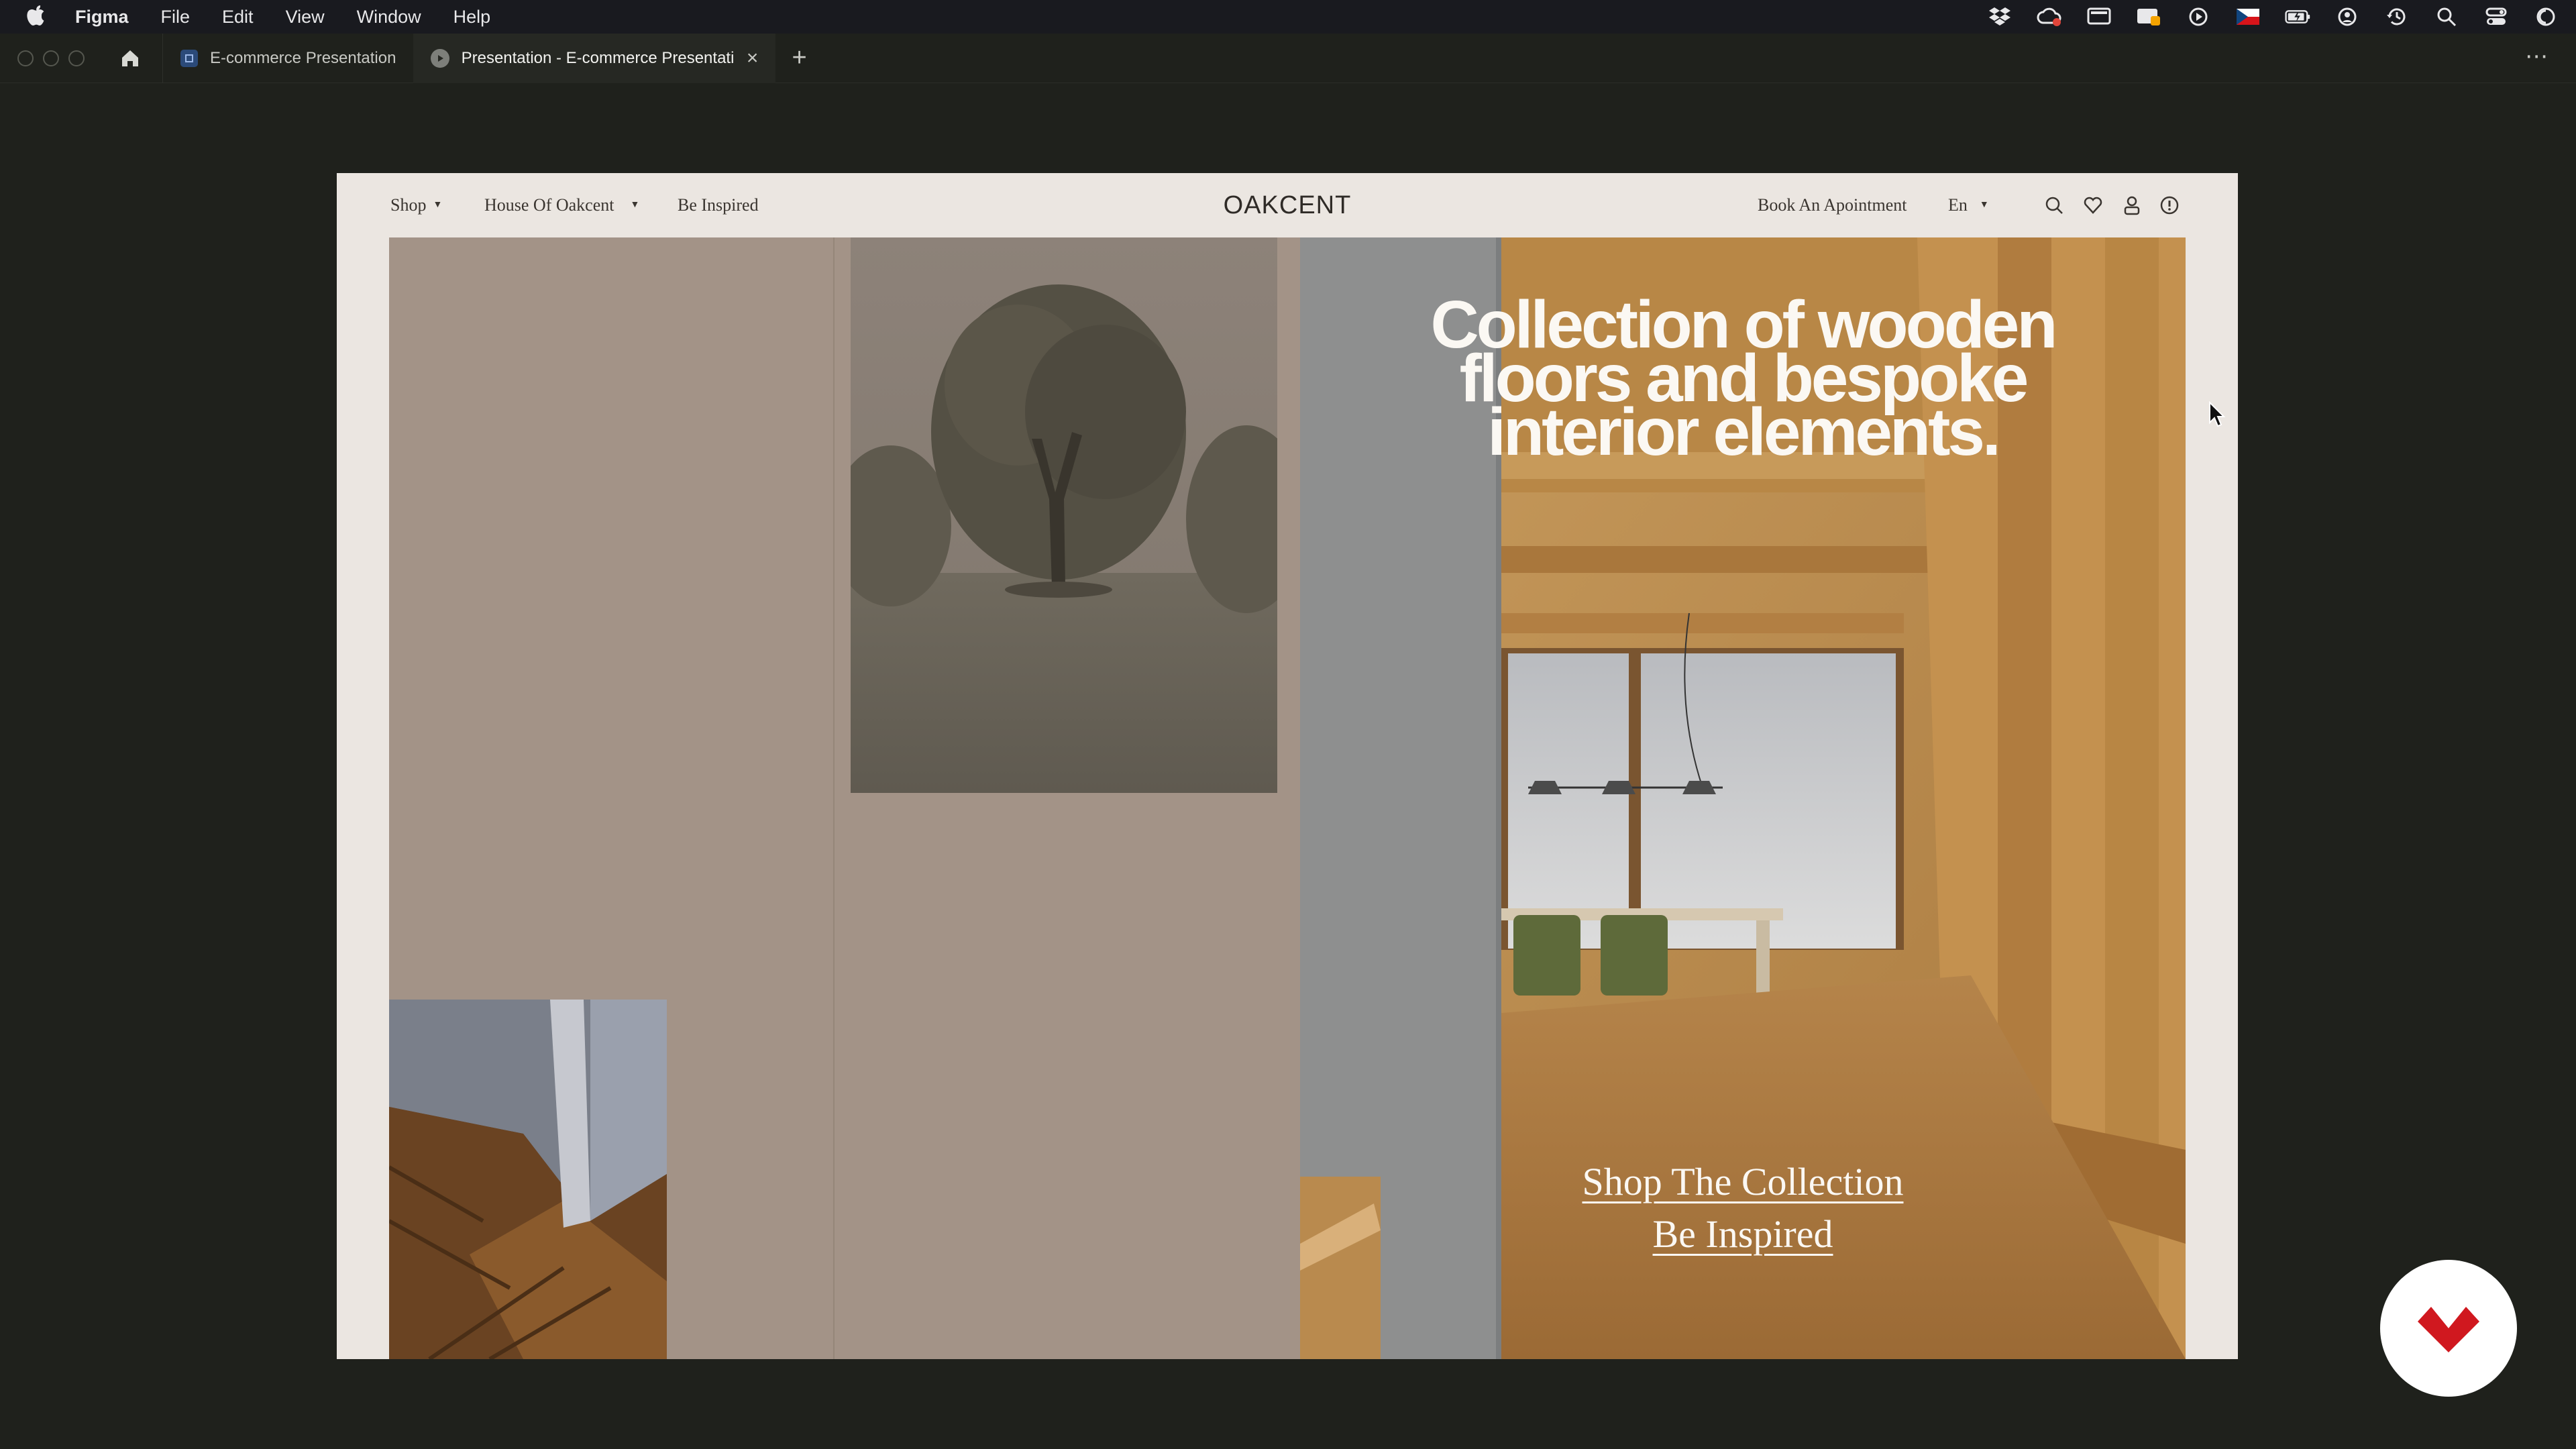  I want to click on brand-logo-icon, so click(2448, 1329).